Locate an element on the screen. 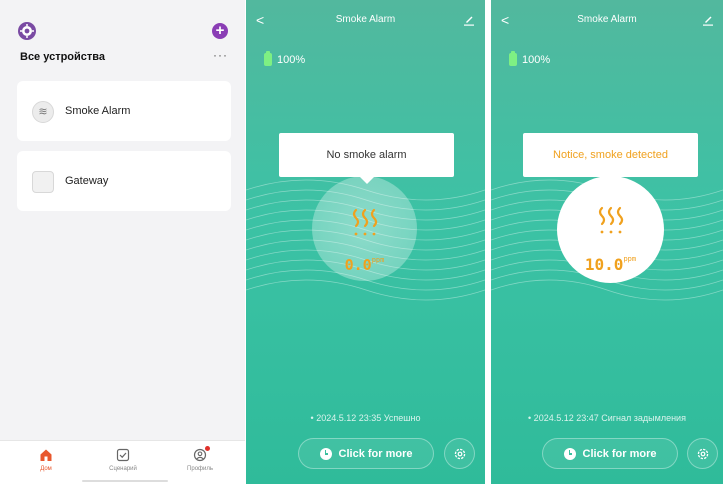 The width and height of the screenshot is (723, 484). tab-label: Профиль is located at coordinates (200, 469).